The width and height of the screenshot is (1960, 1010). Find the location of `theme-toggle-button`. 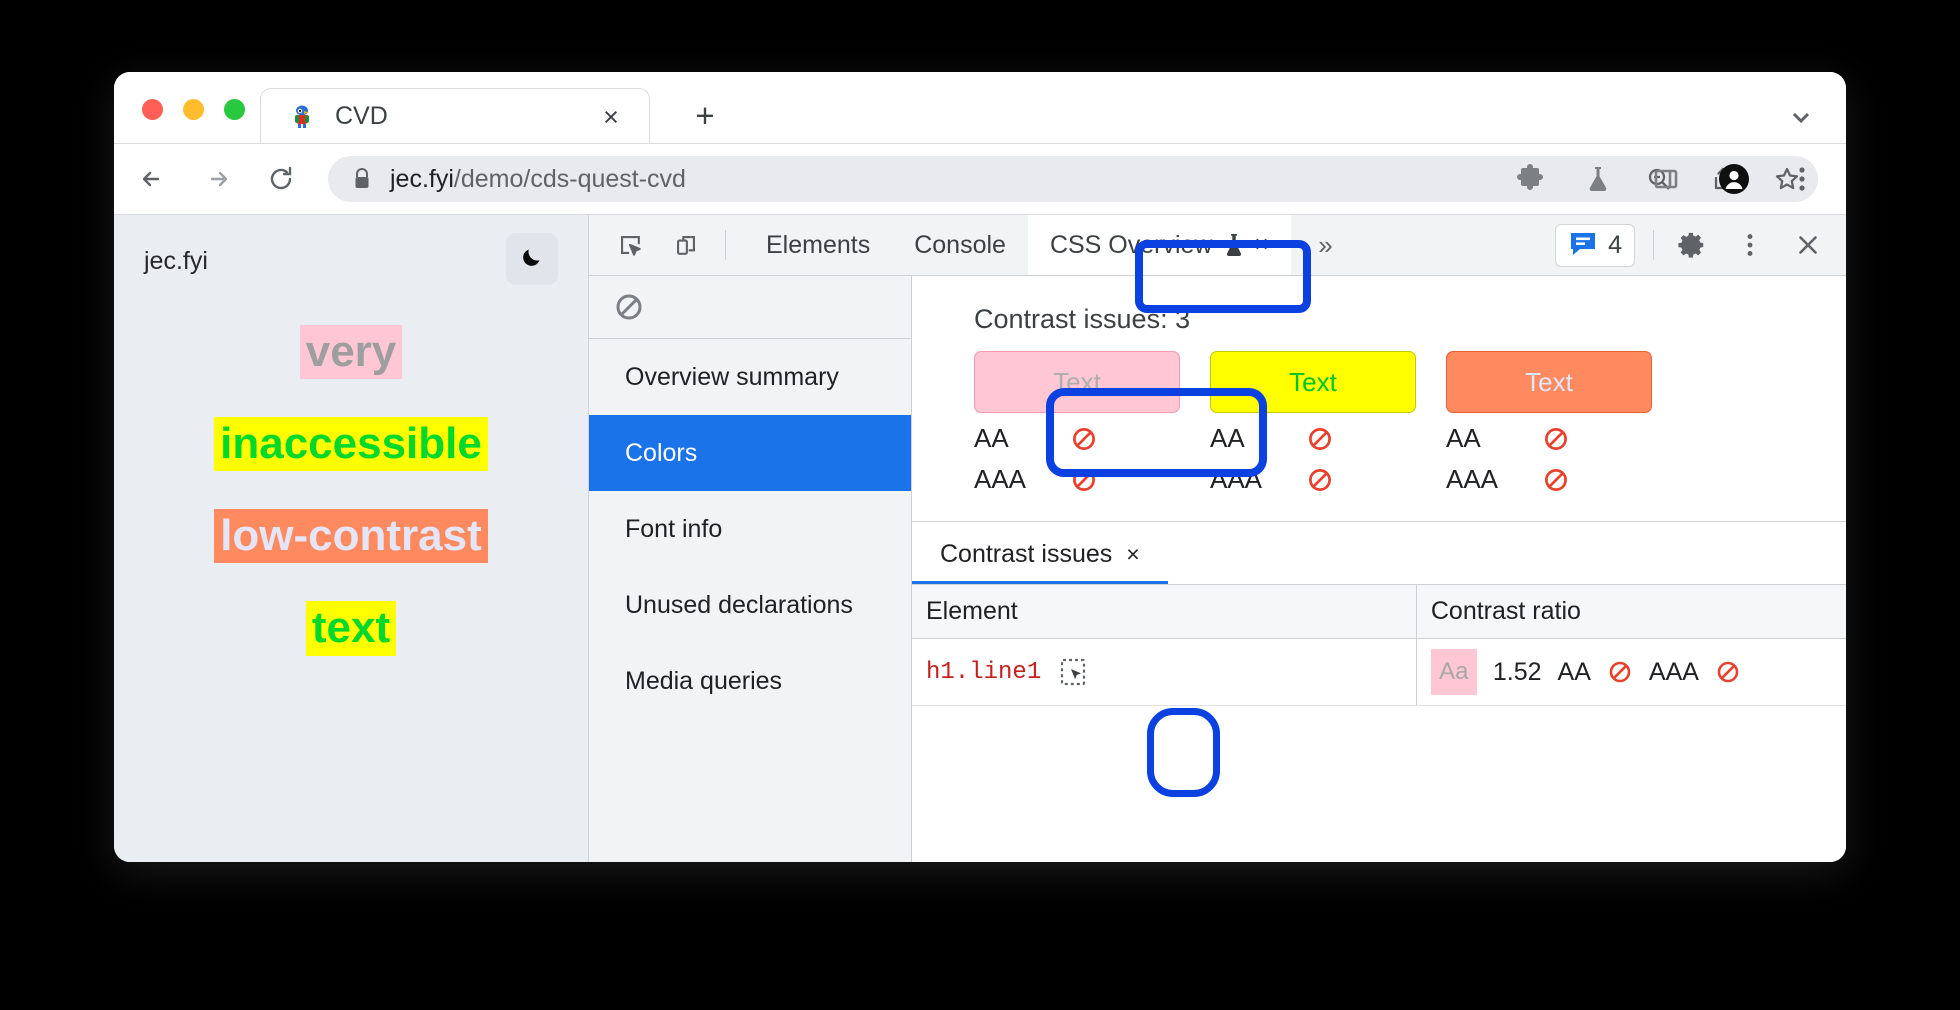

theme-toggle-button is located at coordinates (532, 259).